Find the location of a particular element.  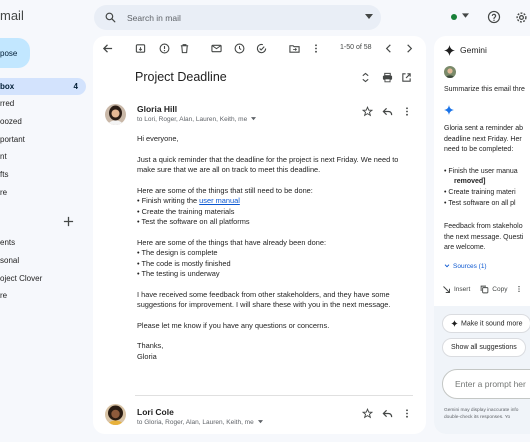

chevron-down-icon is located at coordinates (447, 266).